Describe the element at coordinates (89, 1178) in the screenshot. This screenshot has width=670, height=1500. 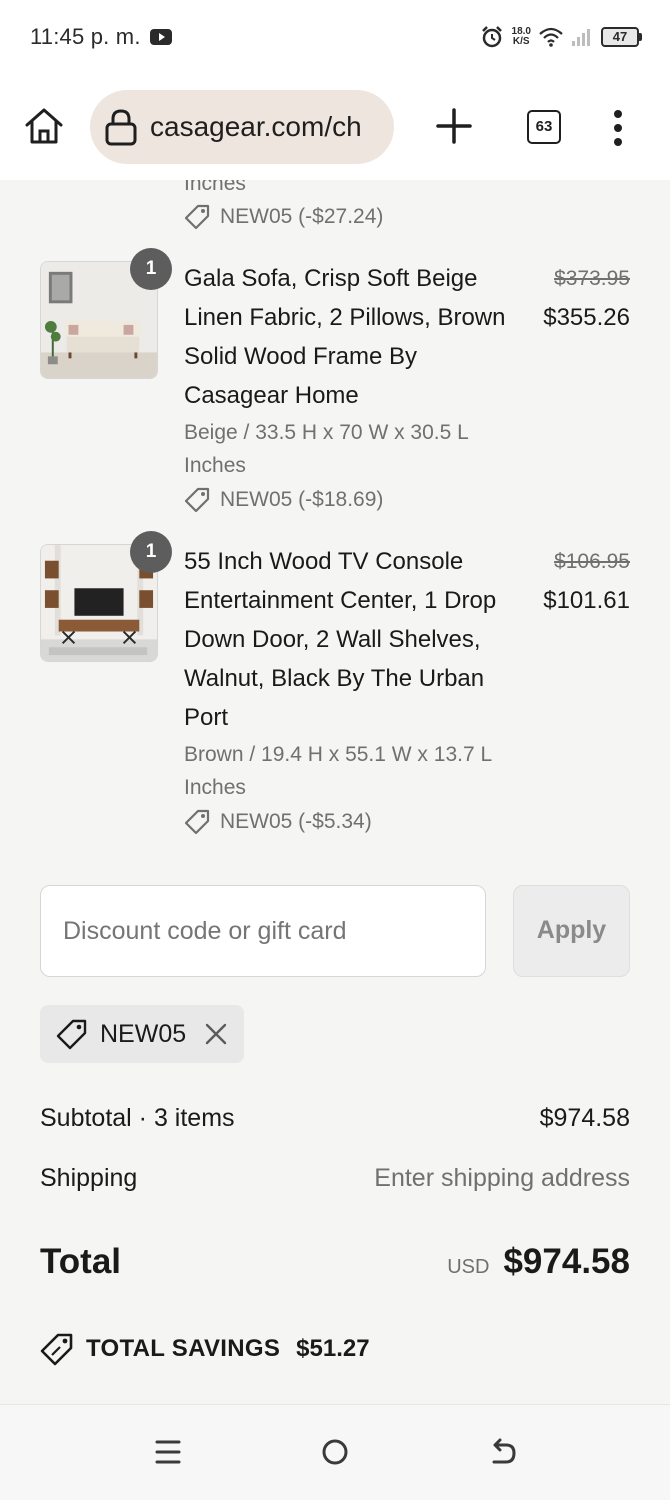
I see `shipping-label: Shipping` at that location.